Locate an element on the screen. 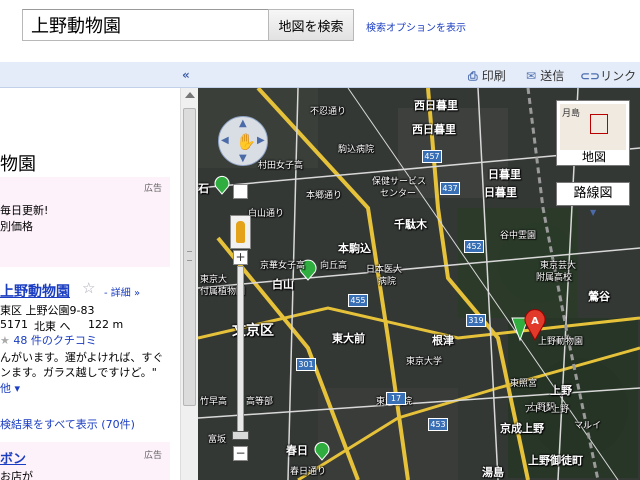 This screenshot has width=640, height=480. route-shield: 457 is located at coordinates (432, 156).